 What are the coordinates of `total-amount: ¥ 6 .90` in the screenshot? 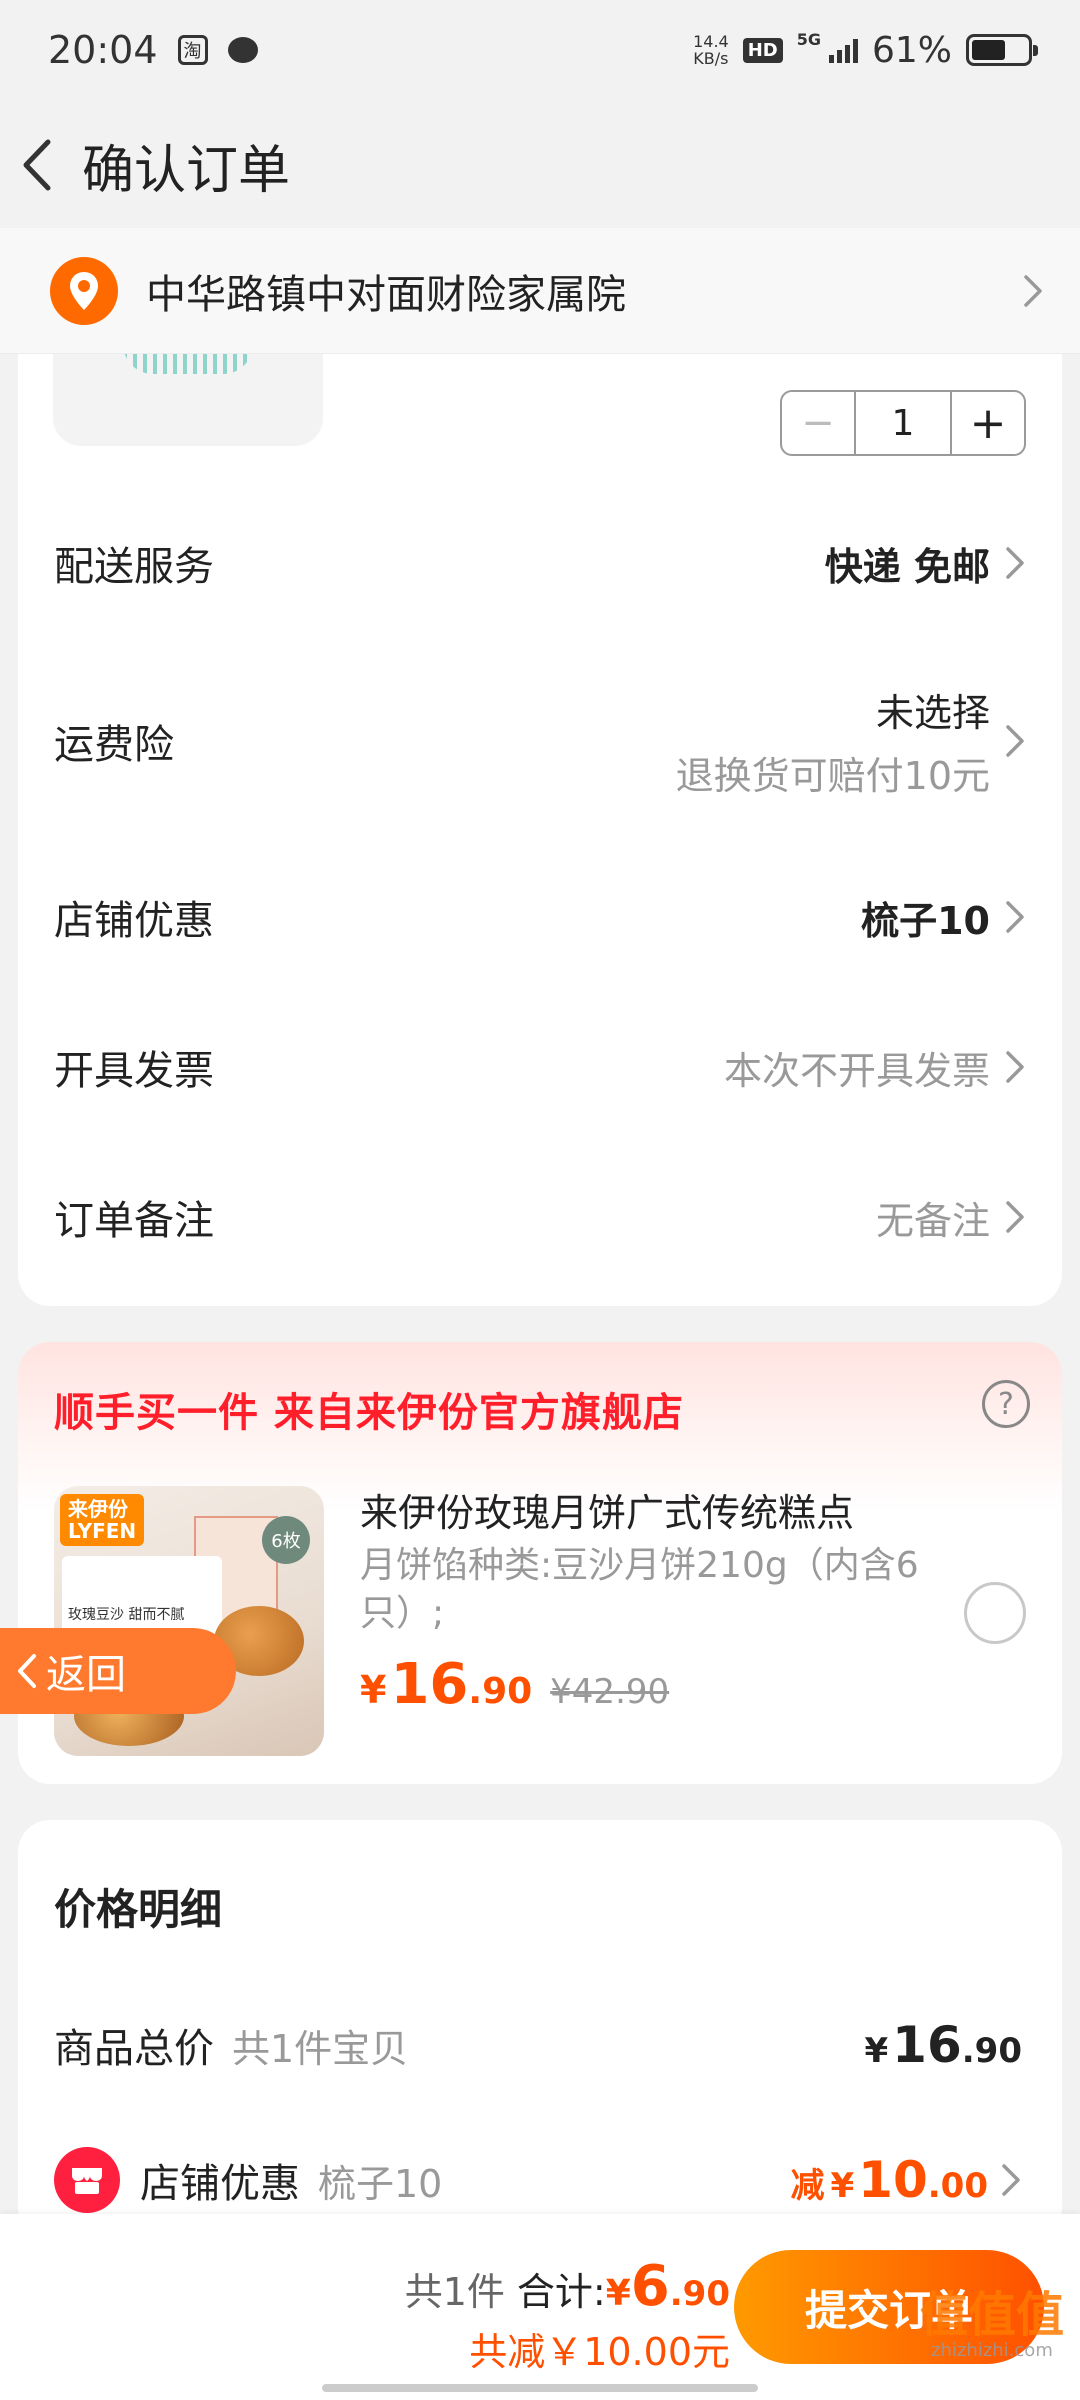 It's located at (668, 2286).